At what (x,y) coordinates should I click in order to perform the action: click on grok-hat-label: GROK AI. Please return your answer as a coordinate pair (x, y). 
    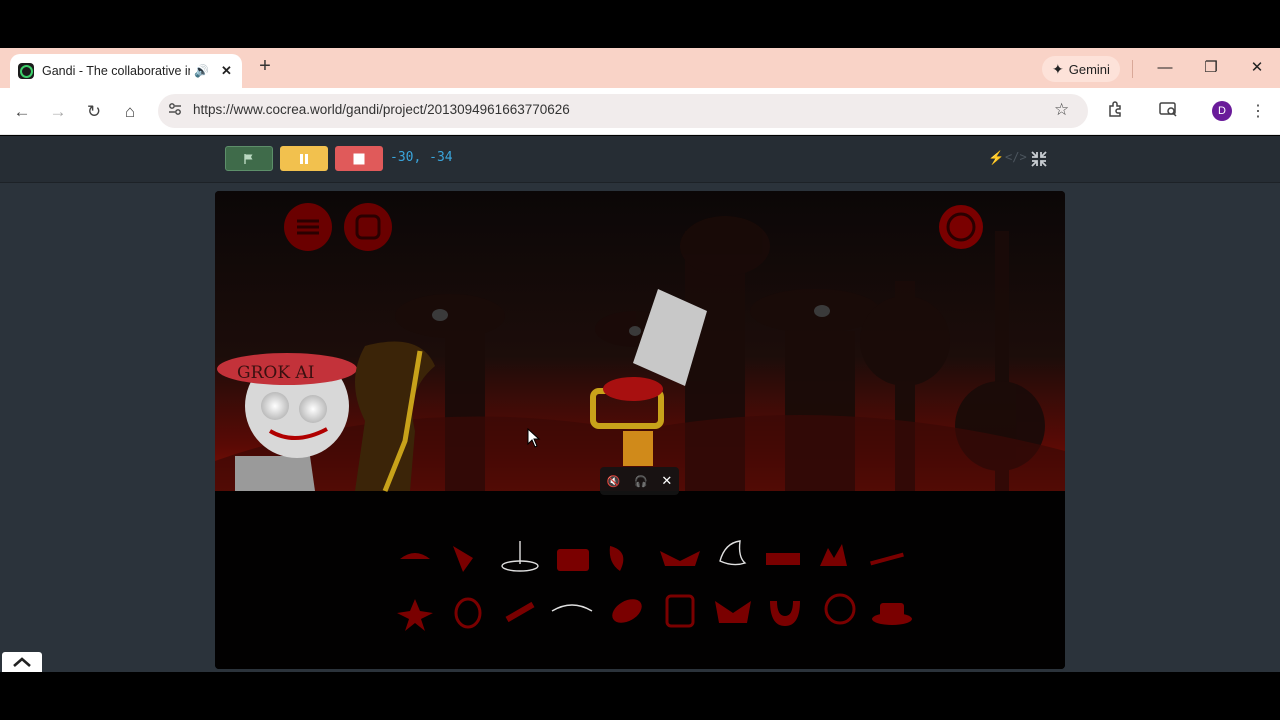
    Looking at the image, I should click on (275, 373).